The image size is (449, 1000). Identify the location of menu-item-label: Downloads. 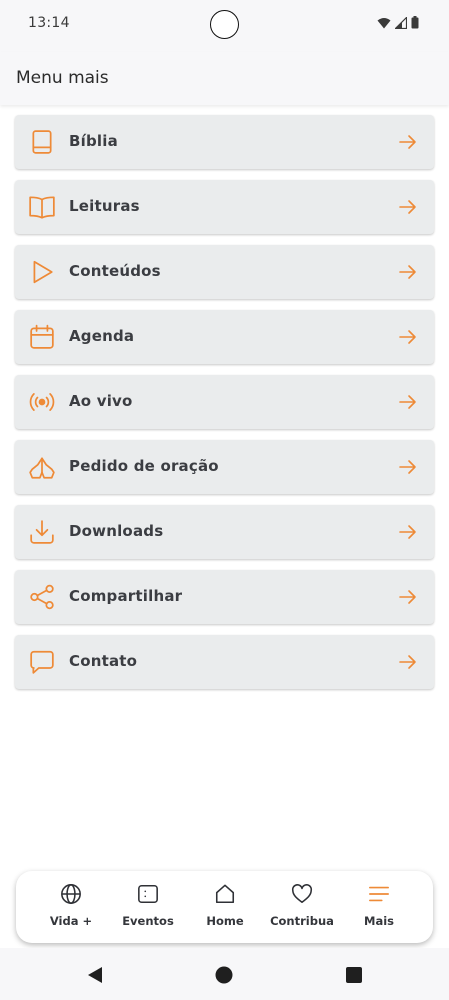
(116, 531).